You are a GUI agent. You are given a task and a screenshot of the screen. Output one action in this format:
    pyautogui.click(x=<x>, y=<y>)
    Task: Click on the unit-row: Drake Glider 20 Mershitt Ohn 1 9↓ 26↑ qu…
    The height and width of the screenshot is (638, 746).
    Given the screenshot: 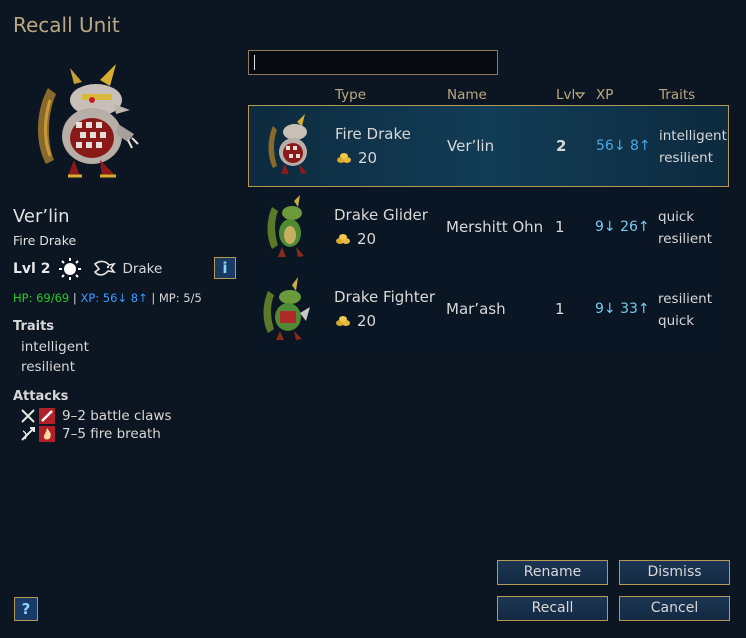 What is the action you would take?
    pyautogui.click(x=488, y=228)
    